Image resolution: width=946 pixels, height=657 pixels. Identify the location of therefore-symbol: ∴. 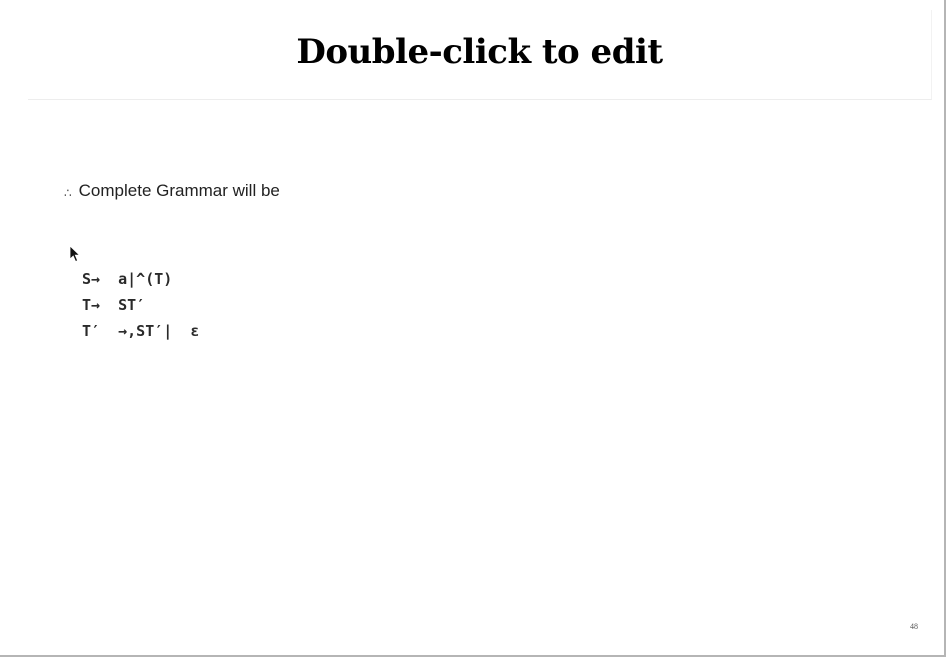
(68, 192).